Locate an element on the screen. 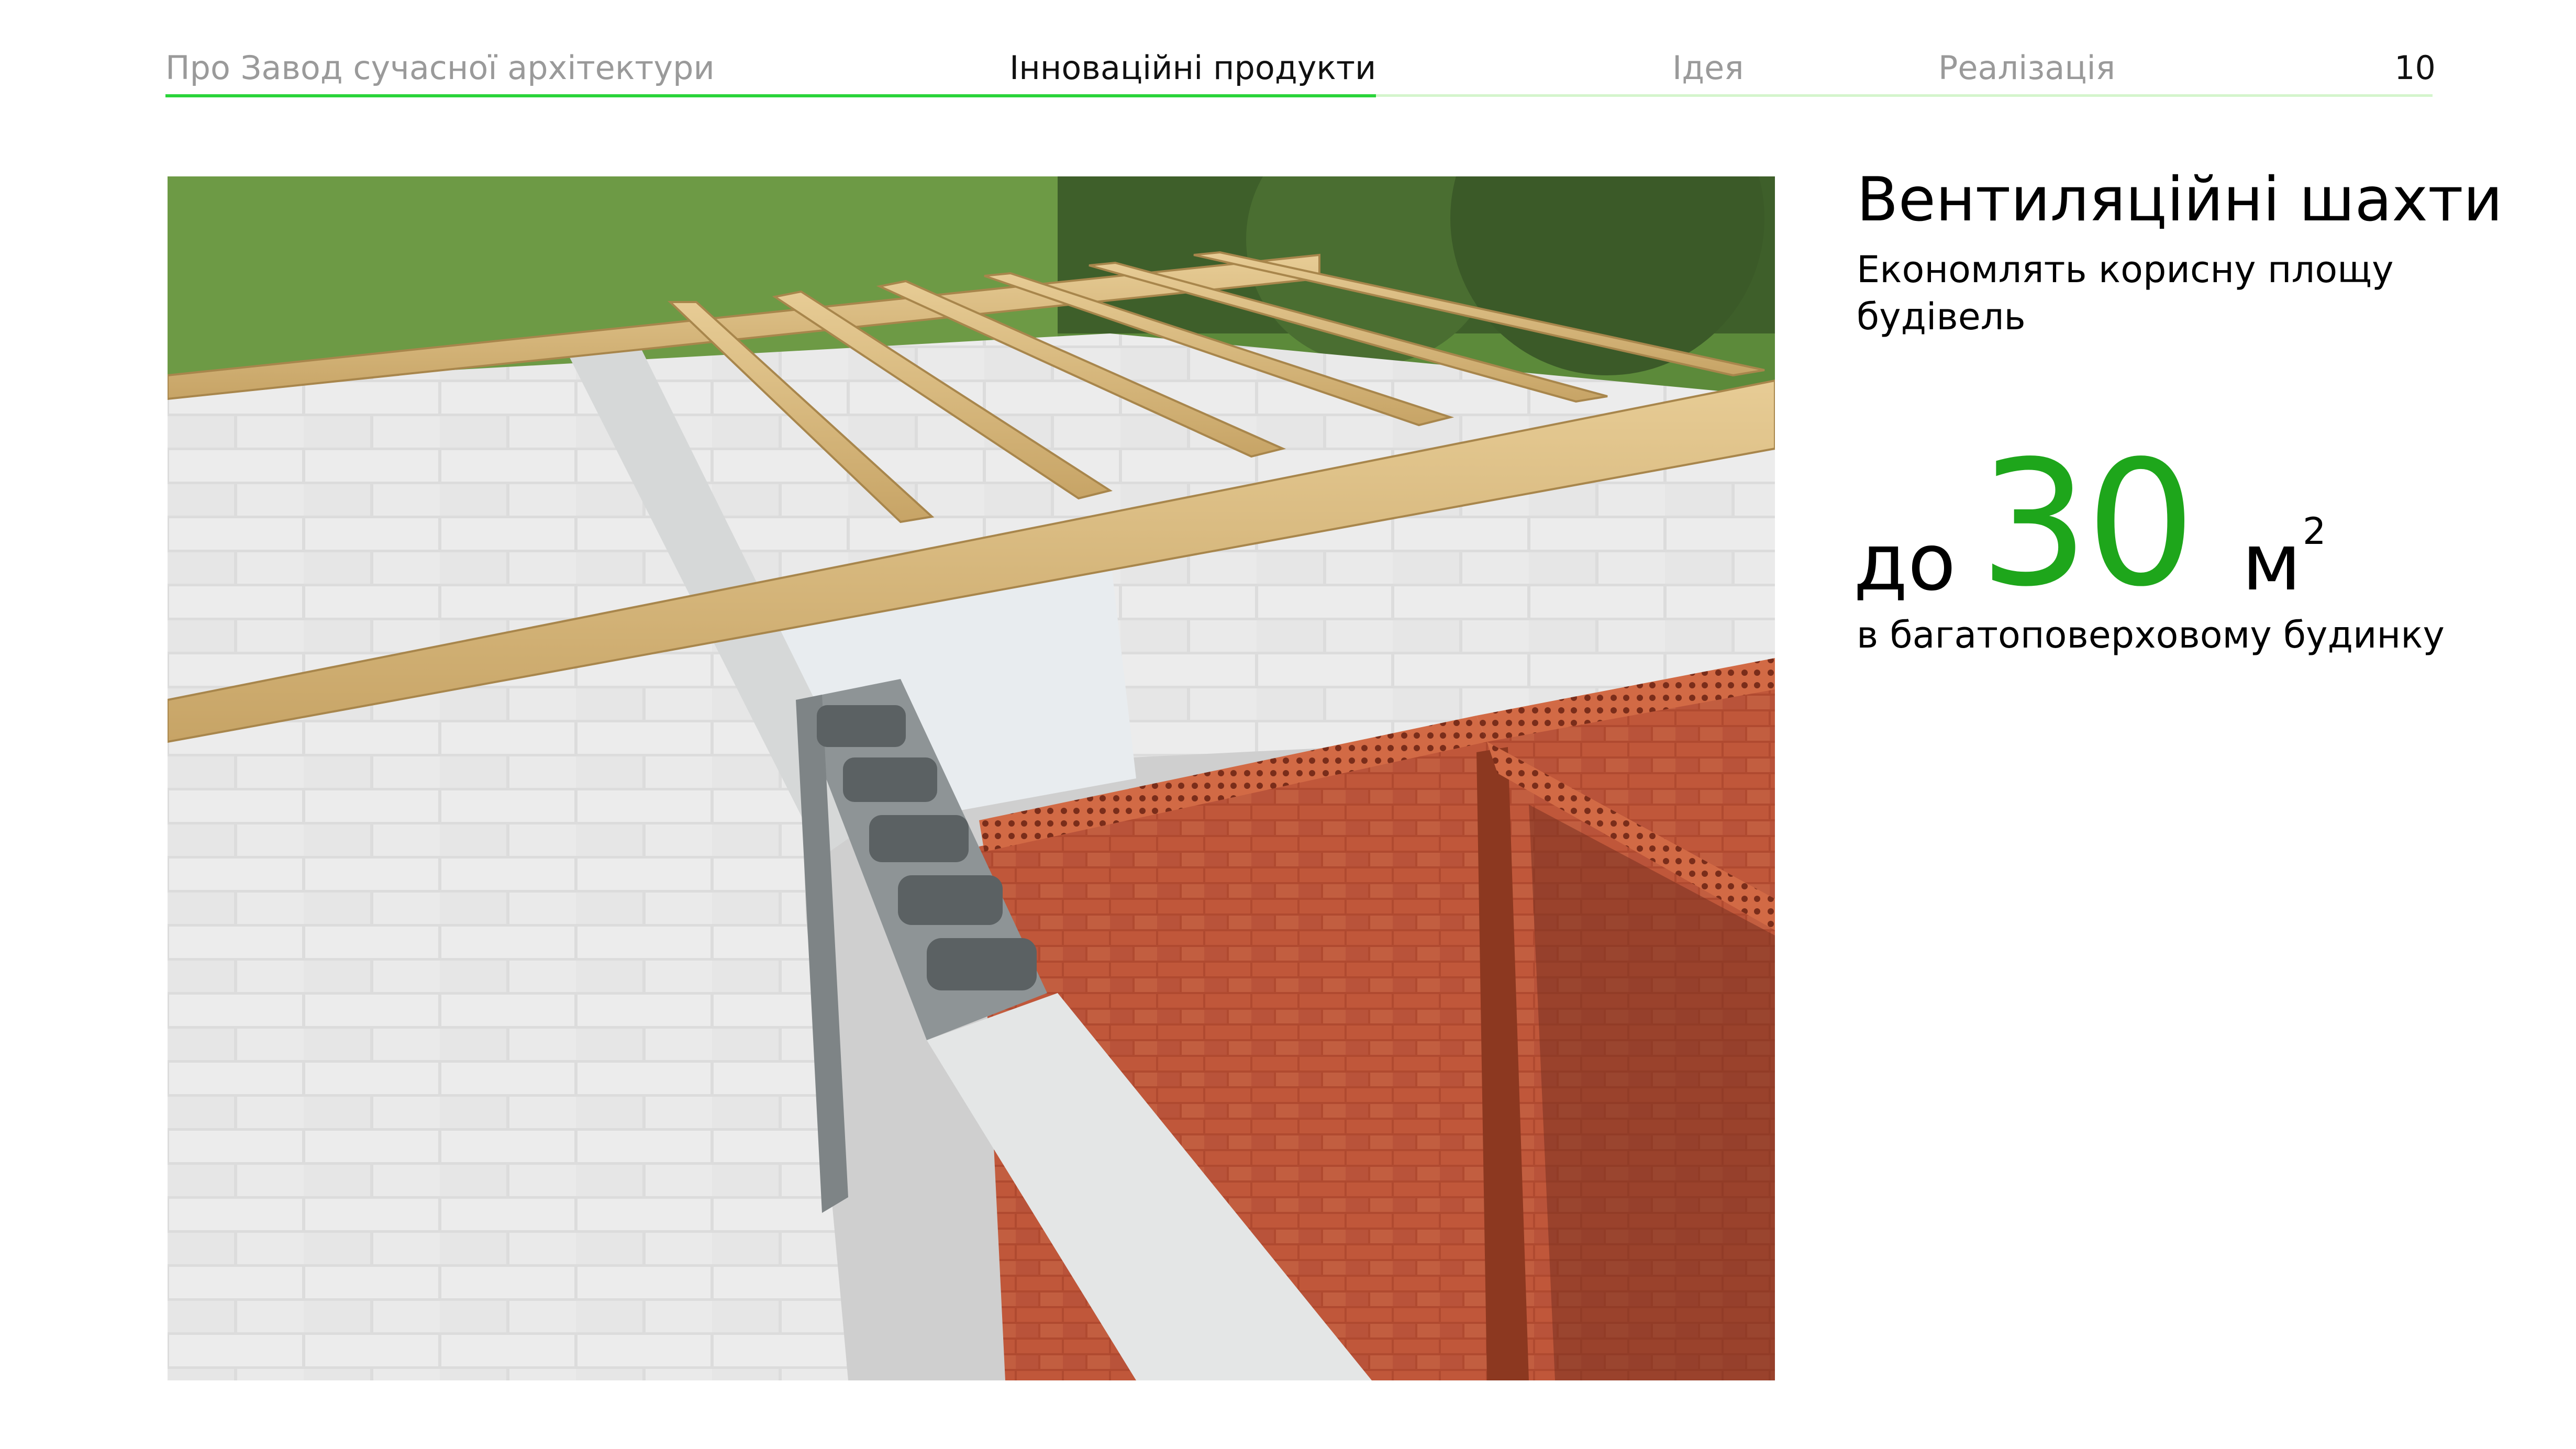 The height and width of the screenshot is (1449, 2576). stat-caption: в багатоповерховому будинку is located at coordinates (2151, 635).